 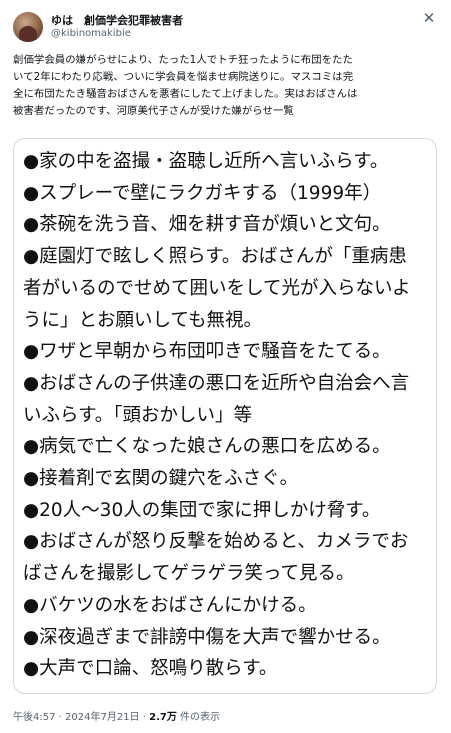 What do you see at coordinates (207, 637) in the screenshot?
I see `list-item: ●深夜過ぎまで誹謗中傷を大声で響かせる。` at bounding box center [207, 637].